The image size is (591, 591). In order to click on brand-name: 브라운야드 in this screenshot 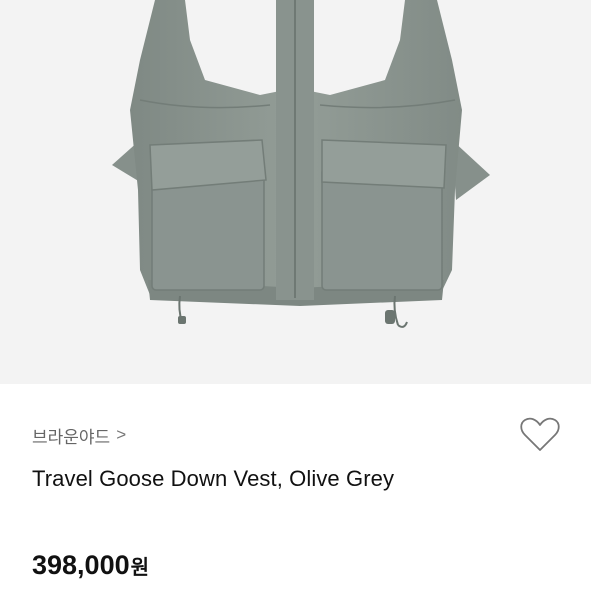, I will do `click(71, 437)`.